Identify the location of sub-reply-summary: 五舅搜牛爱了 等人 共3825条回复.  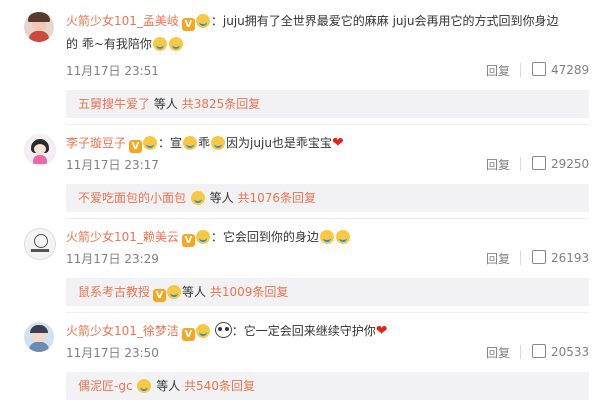
(327, 104).